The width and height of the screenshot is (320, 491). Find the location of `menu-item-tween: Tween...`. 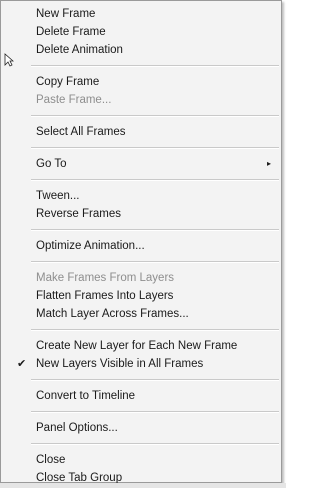

menu-item-tween: Tween... is located at coordinates (141, 196).